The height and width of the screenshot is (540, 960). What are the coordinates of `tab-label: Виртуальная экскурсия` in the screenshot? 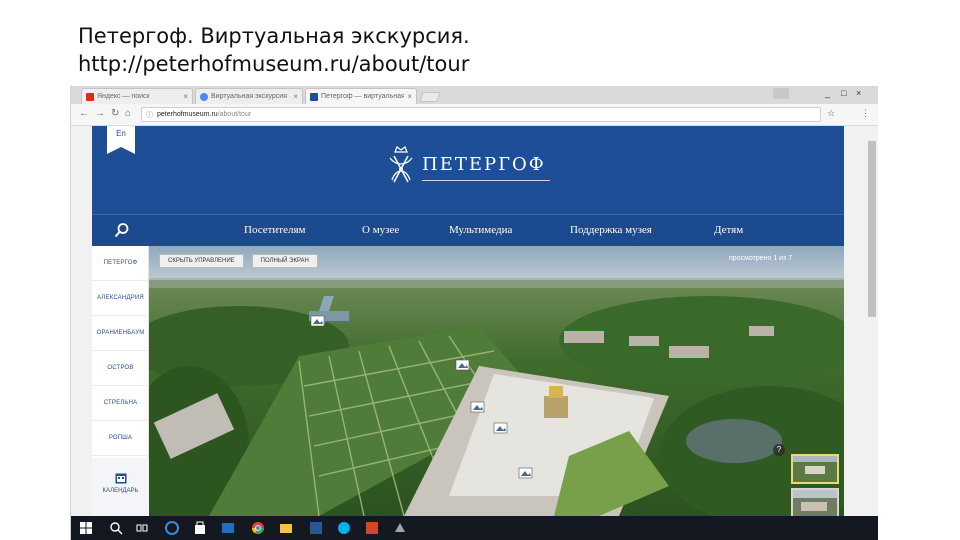 It's located at (249, 96).